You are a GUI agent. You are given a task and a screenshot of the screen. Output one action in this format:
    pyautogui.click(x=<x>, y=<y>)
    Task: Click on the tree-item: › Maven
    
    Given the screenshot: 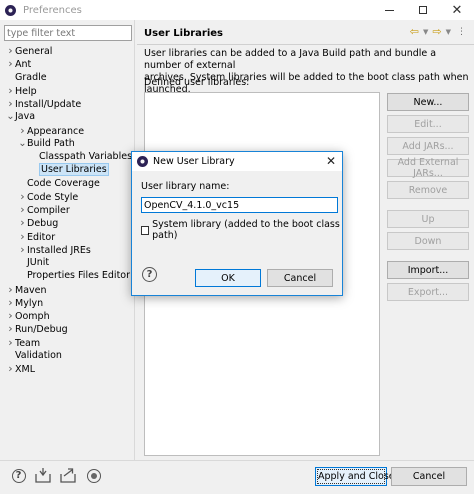 What is the action you would take?
    pyautogui.click(x=26, y=289)
    